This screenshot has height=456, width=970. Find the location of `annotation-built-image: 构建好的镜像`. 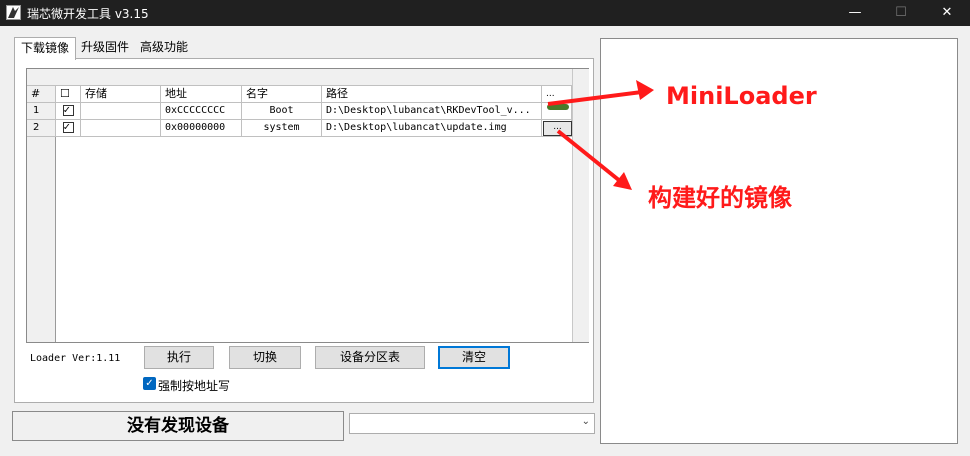

annotation-built-image: 构建好的镜像 is located at coordinates (720, 198).